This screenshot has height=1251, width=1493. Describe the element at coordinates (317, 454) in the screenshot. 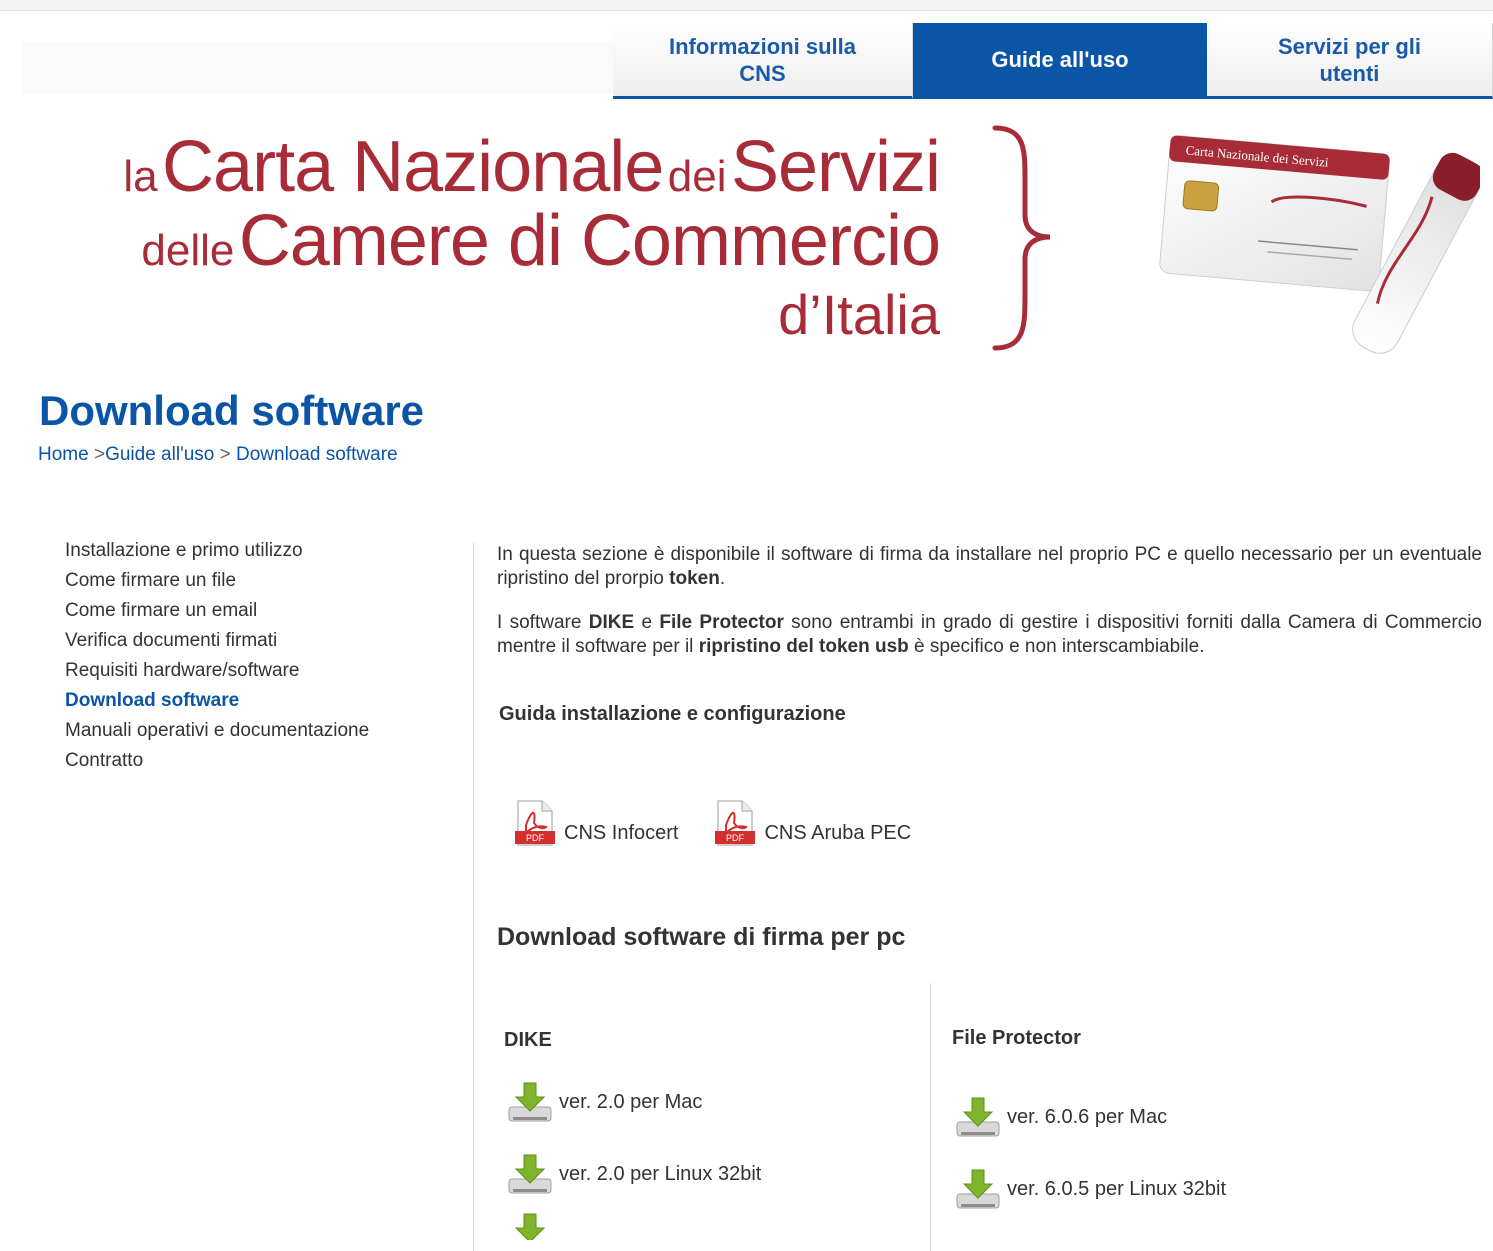

I see `breadcrumb-current: Download software` at that location.